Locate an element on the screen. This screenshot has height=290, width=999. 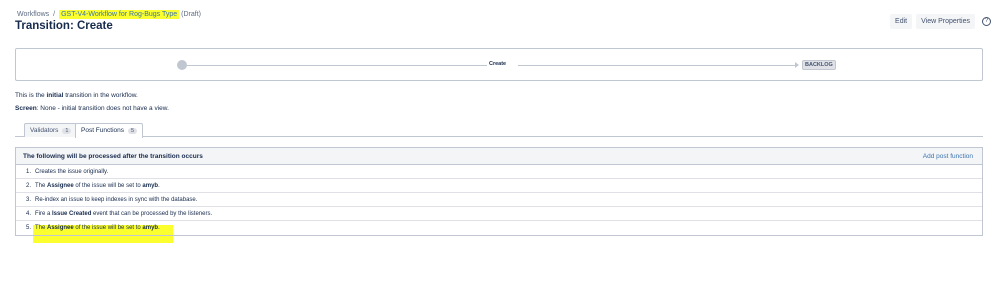
row-number: 5. is located at coordinates (29, 228).